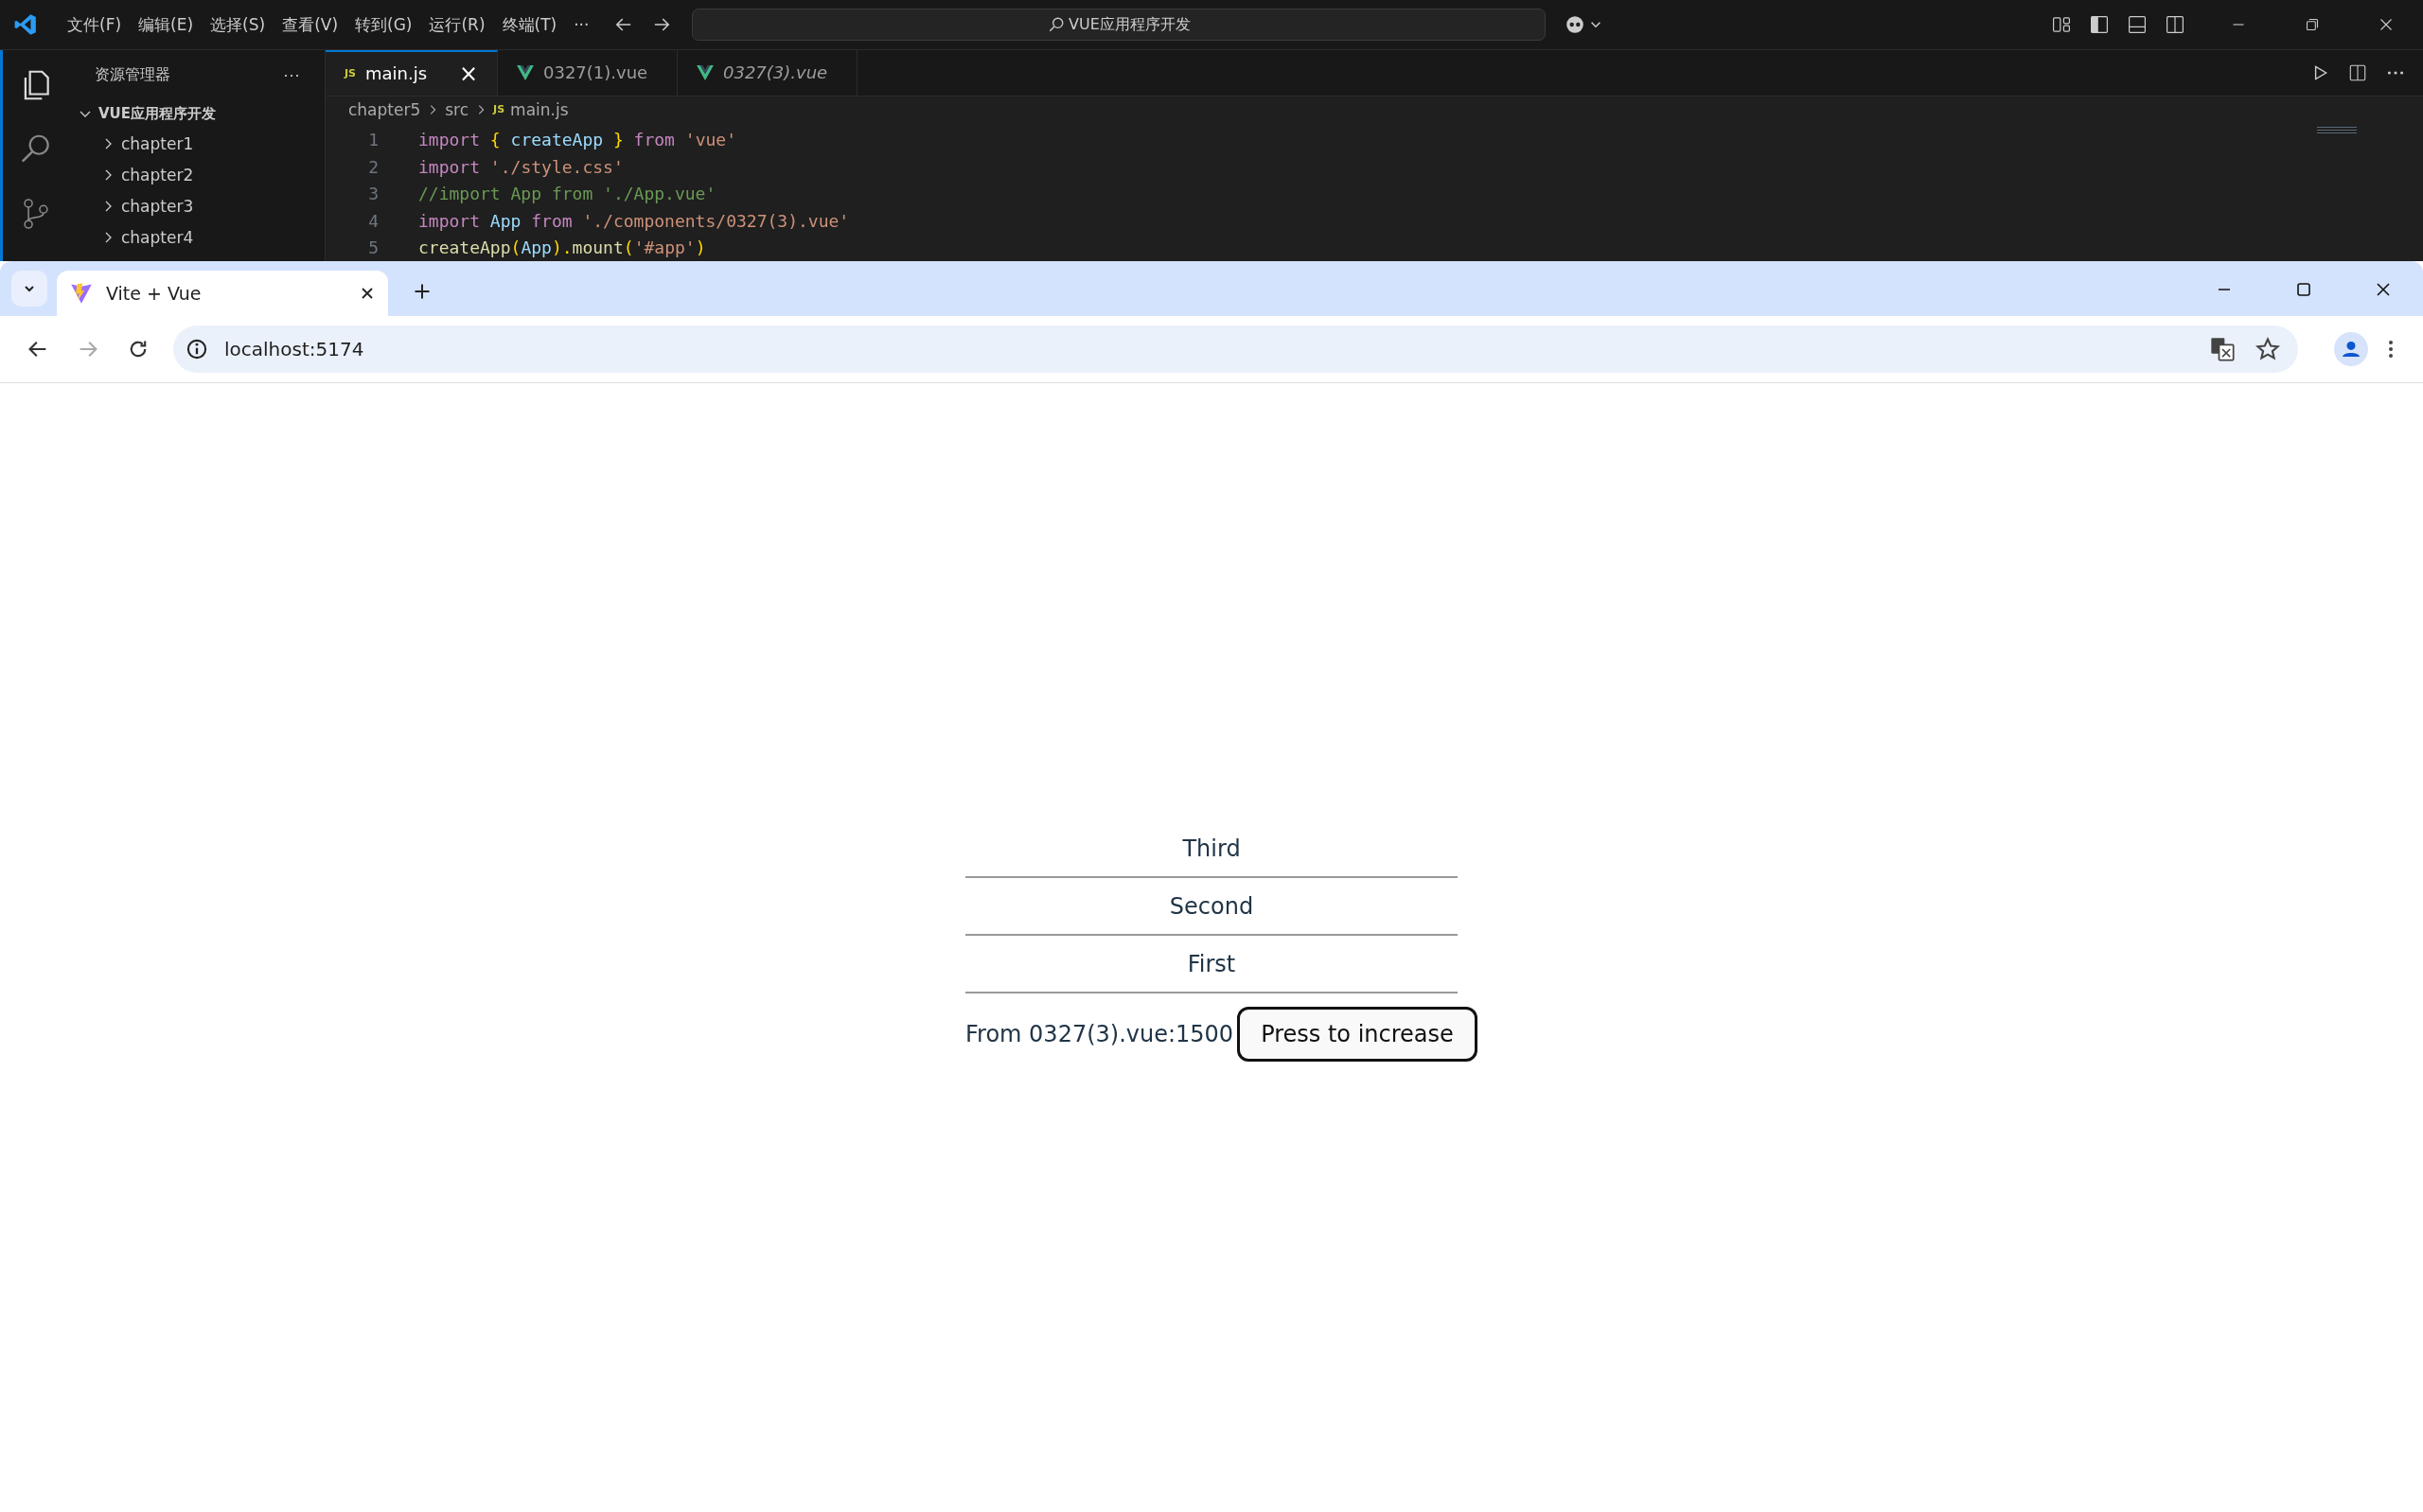 Image resolution: width=2423 pixels, height=1512 pixels. I want to click on line-number: 2, so click(373, 166).